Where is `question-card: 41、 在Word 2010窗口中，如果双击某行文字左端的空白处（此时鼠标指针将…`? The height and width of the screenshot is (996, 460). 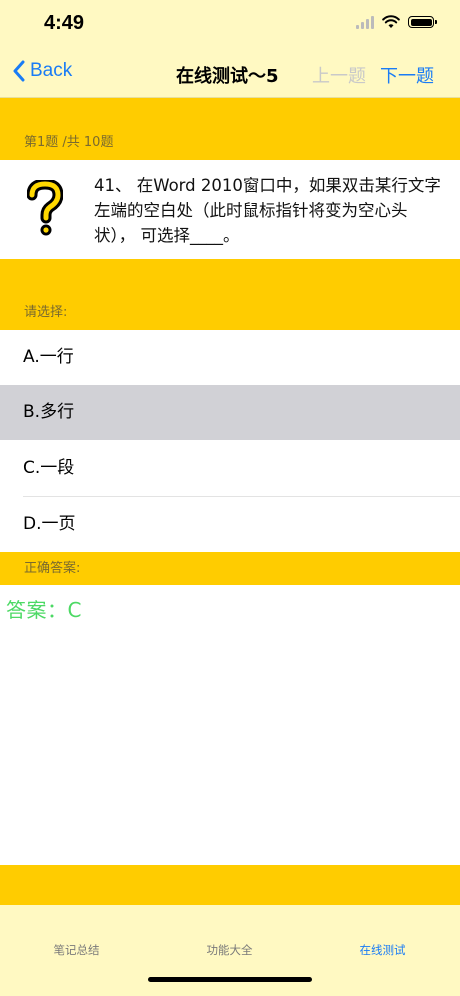 question-card: 41、 在Word 2010窗口中，如果双击某行文字左端的空白处（此时鼠标指针将… is located at coordinates (230, 209).